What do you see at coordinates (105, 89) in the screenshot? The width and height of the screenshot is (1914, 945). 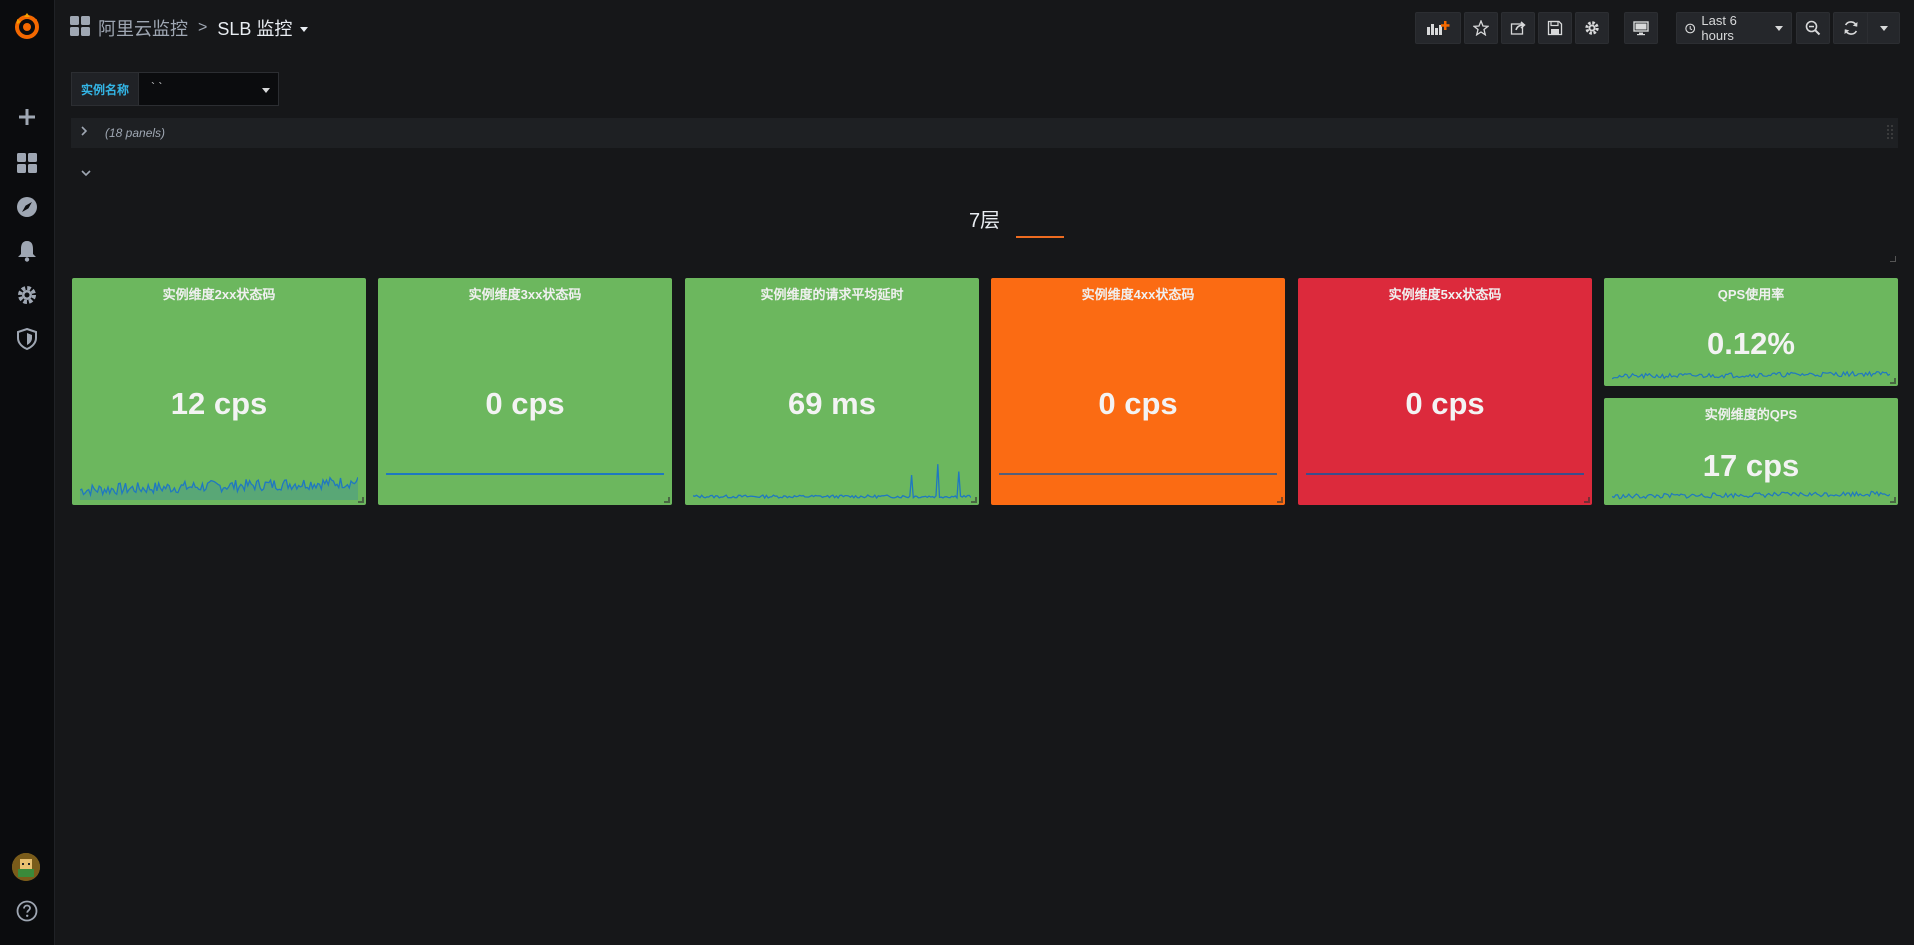 I see `variable-label: 实例名称` at bounding box center [105, 89].